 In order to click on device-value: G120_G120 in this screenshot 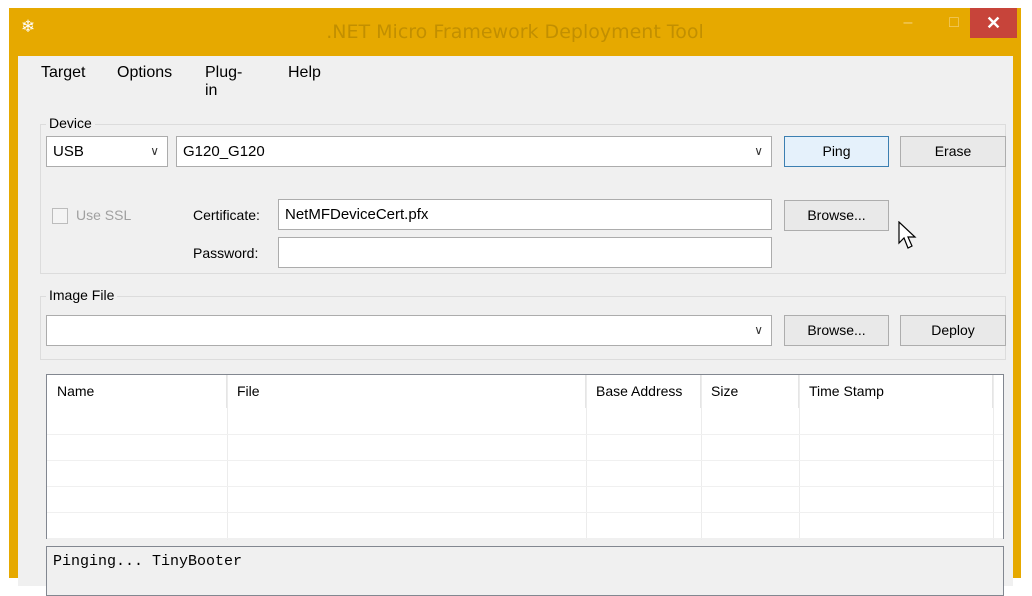, I will do `click(224, 151)`.